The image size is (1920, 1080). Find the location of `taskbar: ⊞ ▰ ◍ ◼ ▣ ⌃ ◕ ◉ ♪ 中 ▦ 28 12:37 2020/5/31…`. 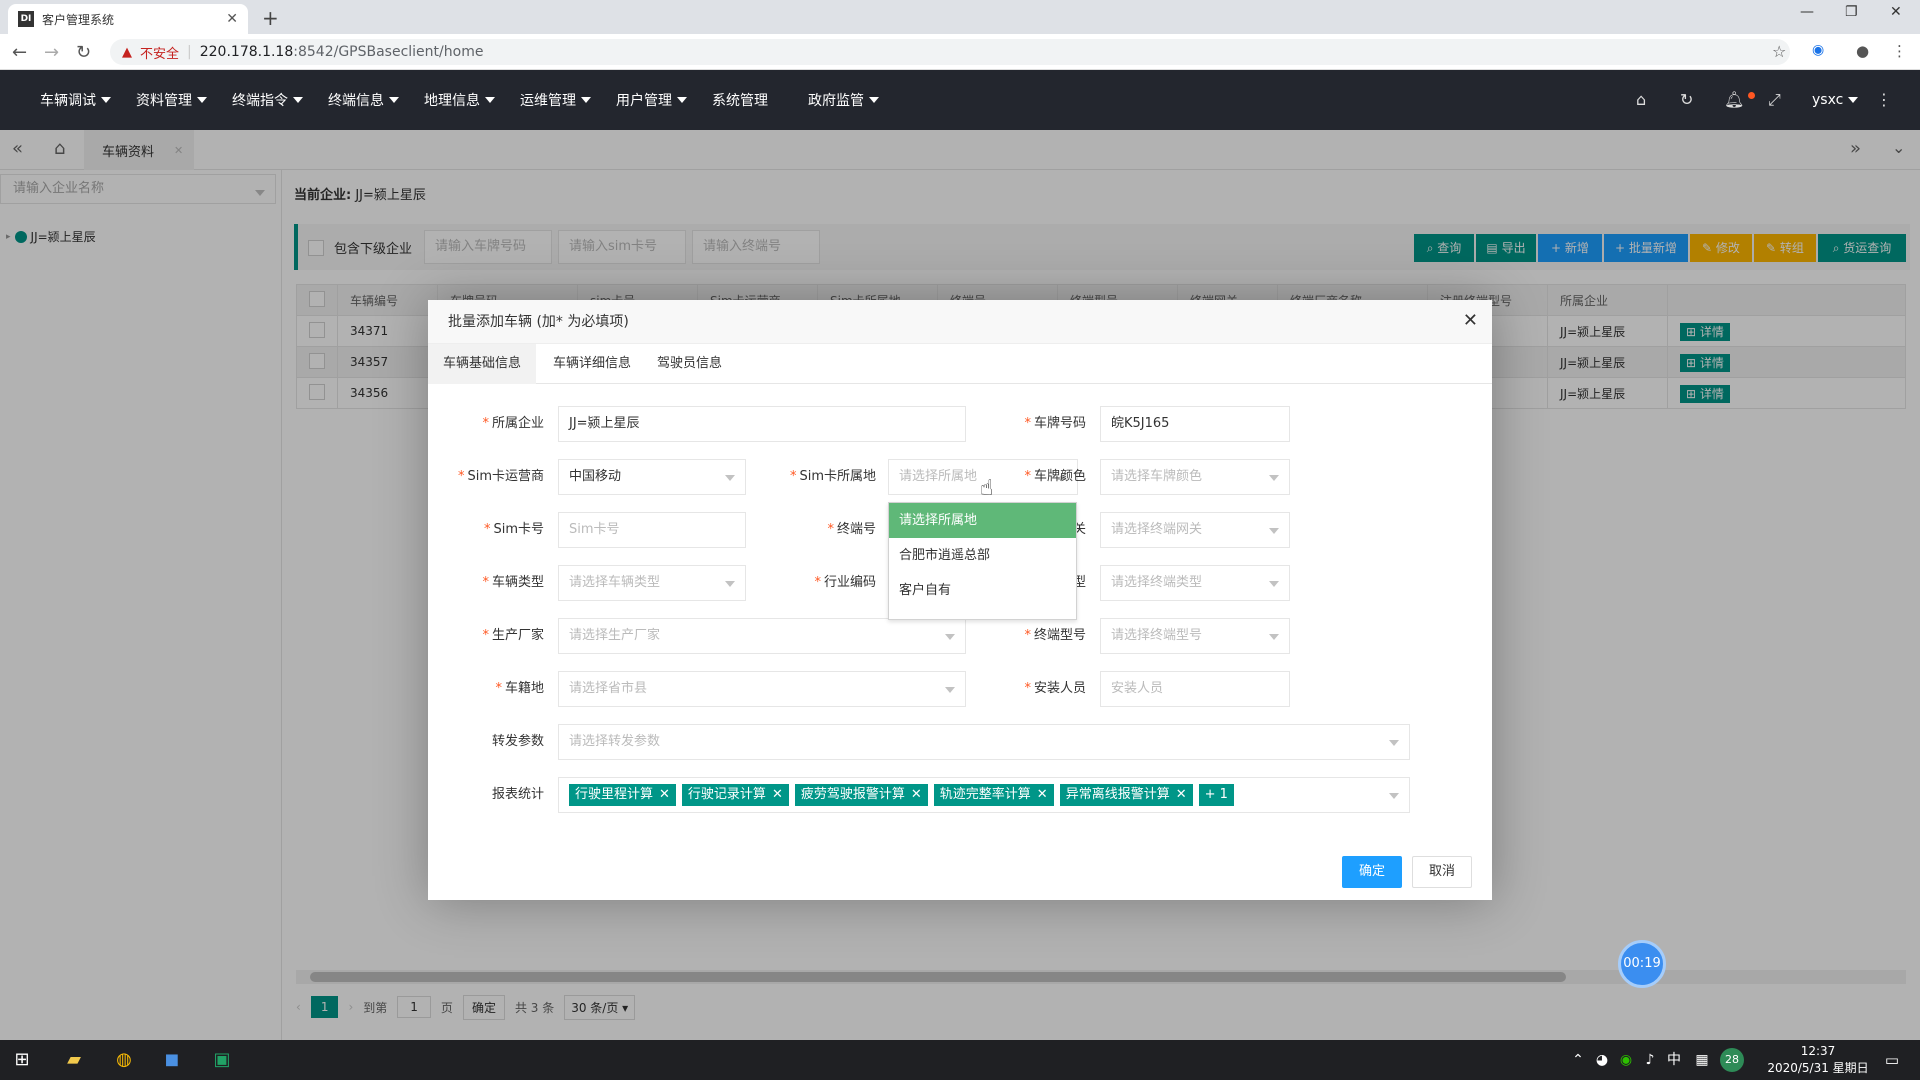

taskbar: ⊞ ▰ ◍ ◼ ▣ ⌃ ◕ ◉ ♪ 中 ▦ 28 12:37 2020/5/31… is located at coordinates (960, 1060).